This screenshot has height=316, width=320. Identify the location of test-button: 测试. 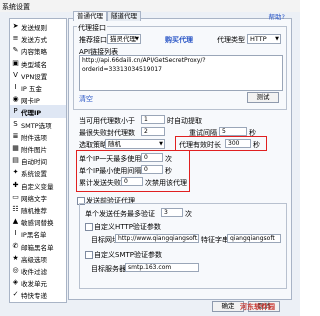
(263, 97).